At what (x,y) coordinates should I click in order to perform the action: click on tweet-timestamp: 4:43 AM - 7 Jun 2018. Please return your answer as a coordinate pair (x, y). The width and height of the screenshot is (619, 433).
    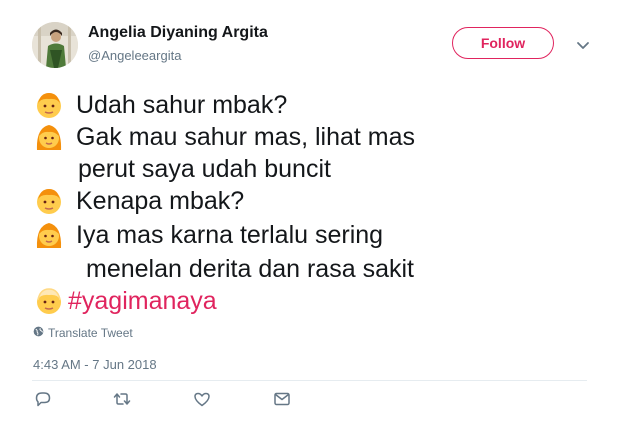
    Looking at the image, I should click on (95, 364).